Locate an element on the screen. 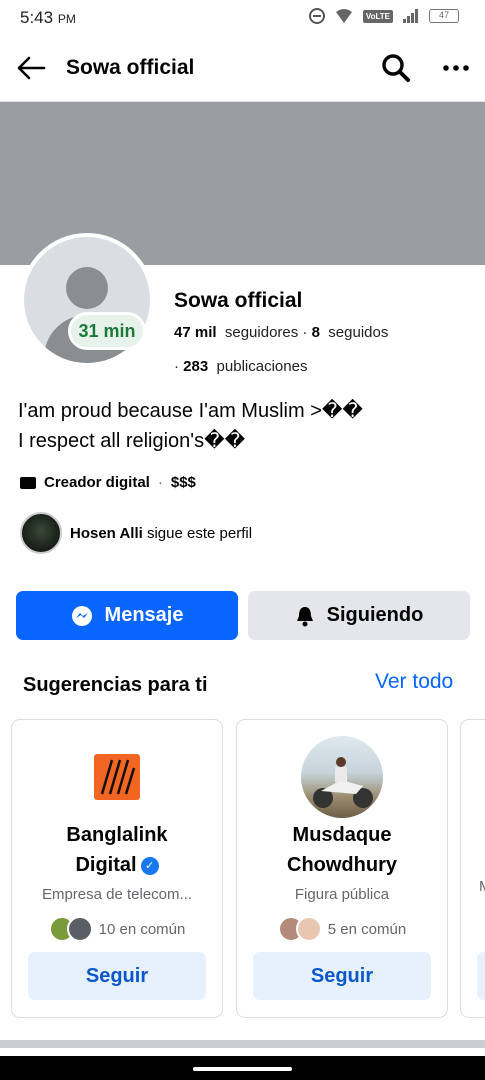 The image size is (485, 1080). suggestion-name-line: Digital is located at coordinates (106, 865).